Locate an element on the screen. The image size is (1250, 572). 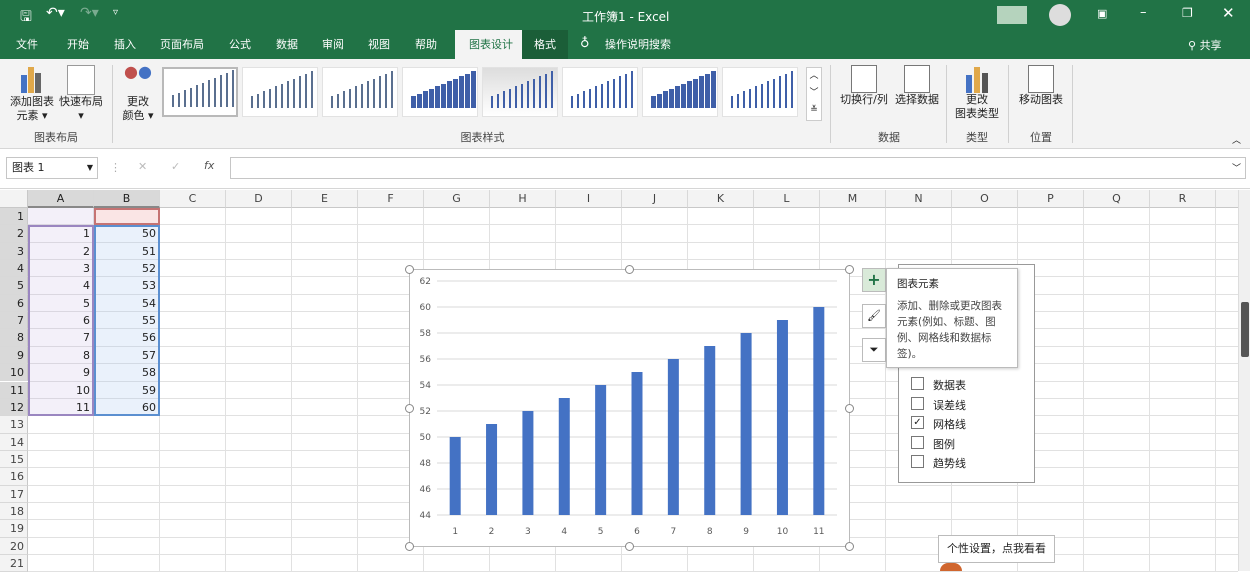
undo-icon: ↶▾ is located at coordinates (55, 13).